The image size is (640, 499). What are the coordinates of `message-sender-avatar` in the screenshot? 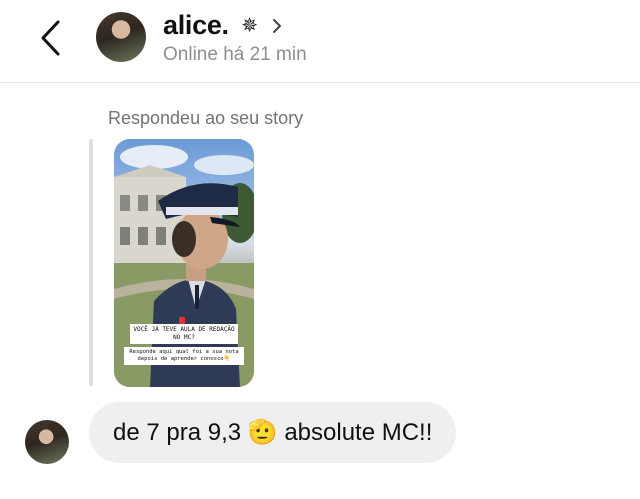 It's located at (47, 442).